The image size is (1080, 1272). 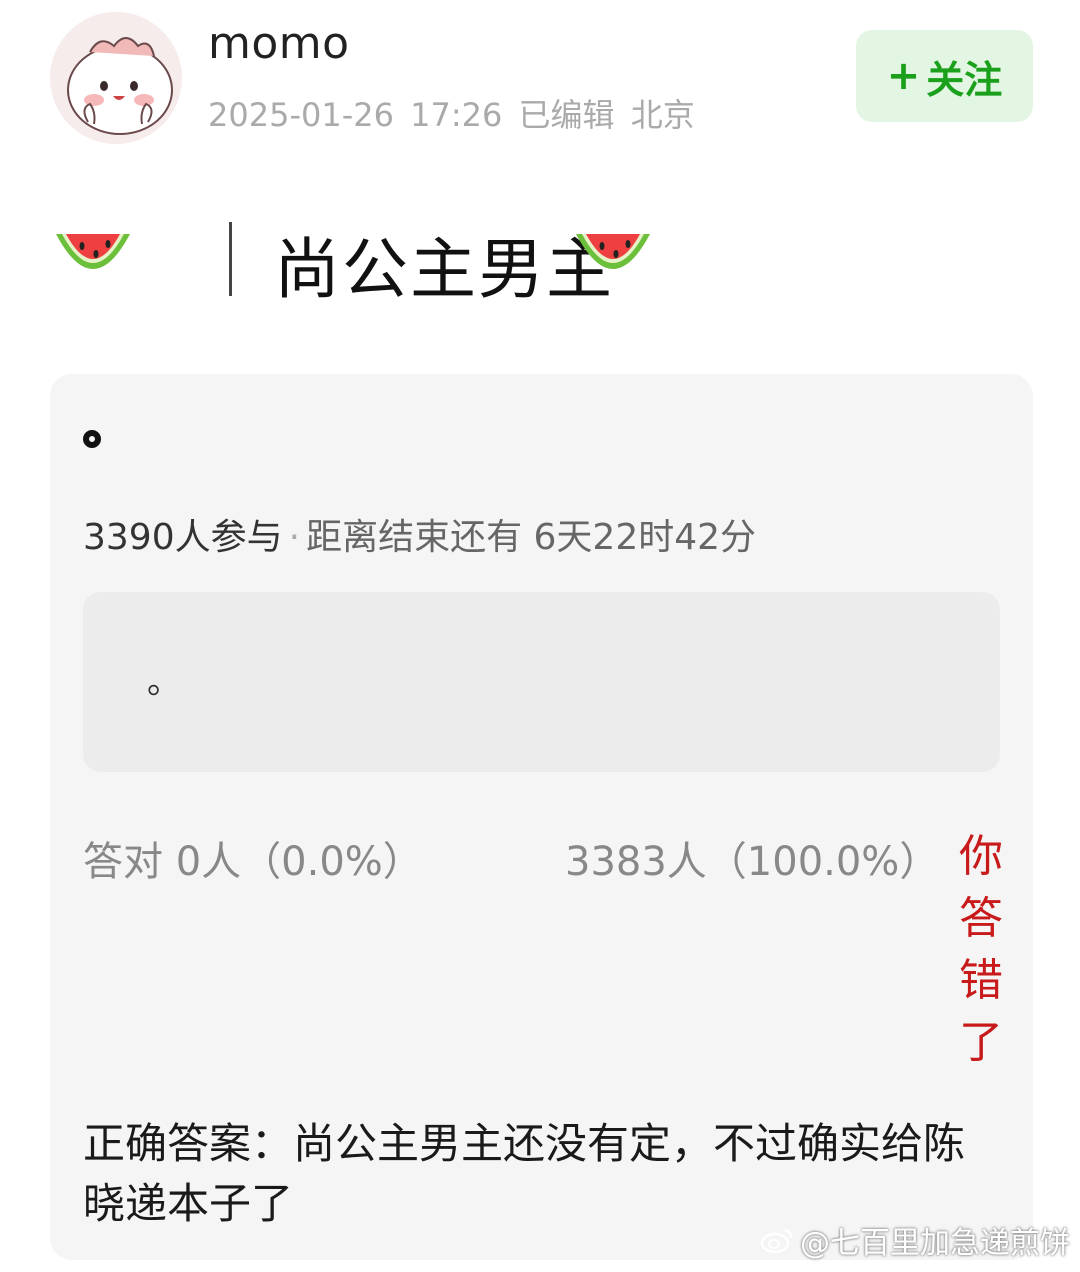 What do you see at coordinates (531, 537) in the screenshot?
I see `poll-countdown: 距离结束还有 6天22时42分` at bounding box center [531, 537].